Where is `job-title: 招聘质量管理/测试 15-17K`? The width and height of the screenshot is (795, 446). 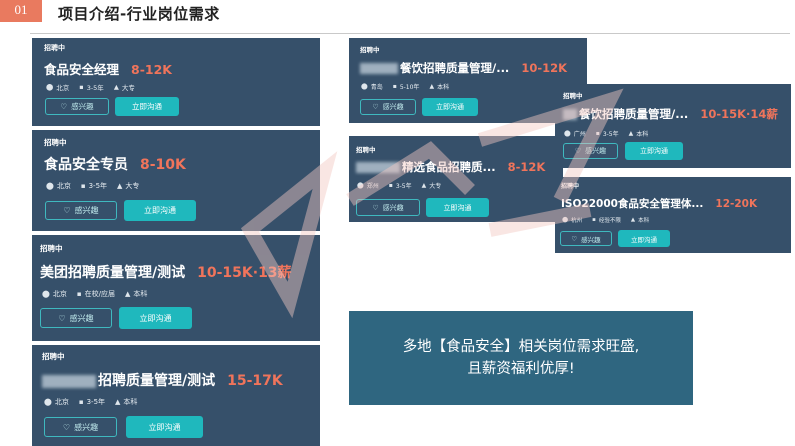
job-title: 招聘质量管理/测试 15-17K is located at coordinates (162, 380).